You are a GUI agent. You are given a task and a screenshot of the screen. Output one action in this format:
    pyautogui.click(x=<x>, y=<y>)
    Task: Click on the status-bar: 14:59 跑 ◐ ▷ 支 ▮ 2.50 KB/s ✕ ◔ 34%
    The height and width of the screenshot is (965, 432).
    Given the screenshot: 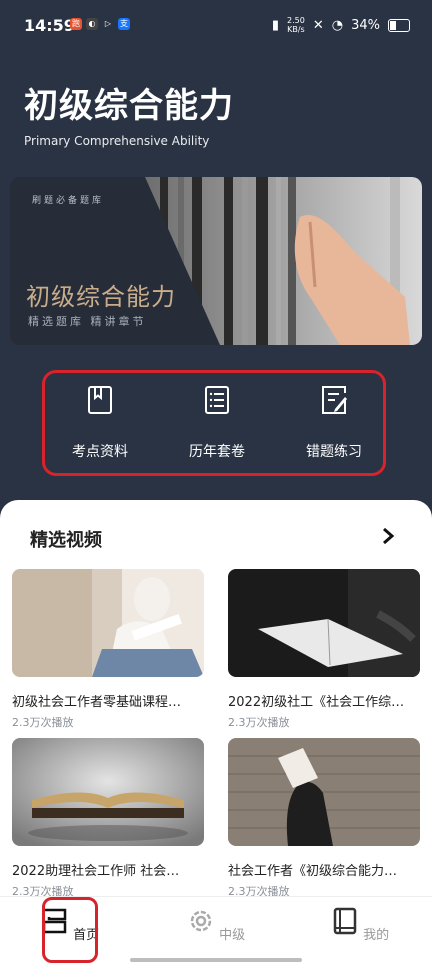 What is the action you would take?
    pyautogui.click(x=216, y=26)
    